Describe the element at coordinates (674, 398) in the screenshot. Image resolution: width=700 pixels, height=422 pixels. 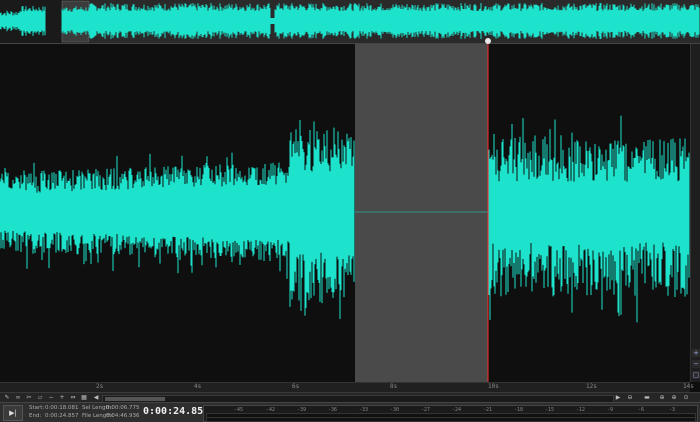
I see `zoom-selection-icon: ⊕` at that location.